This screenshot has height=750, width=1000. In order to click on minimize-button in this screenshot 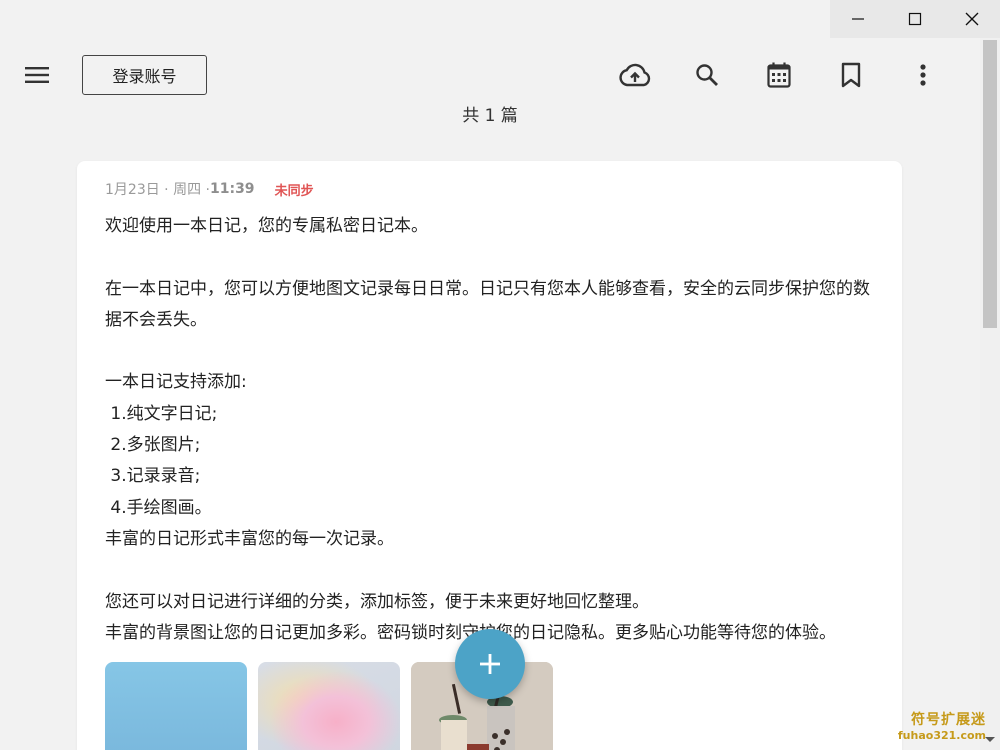, I will do `click(858, 19)`.